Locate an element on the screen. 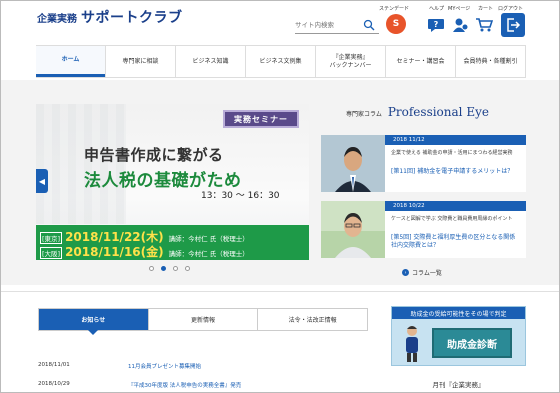  column-label: 専門家コラム is located at coordinates (364, 114).